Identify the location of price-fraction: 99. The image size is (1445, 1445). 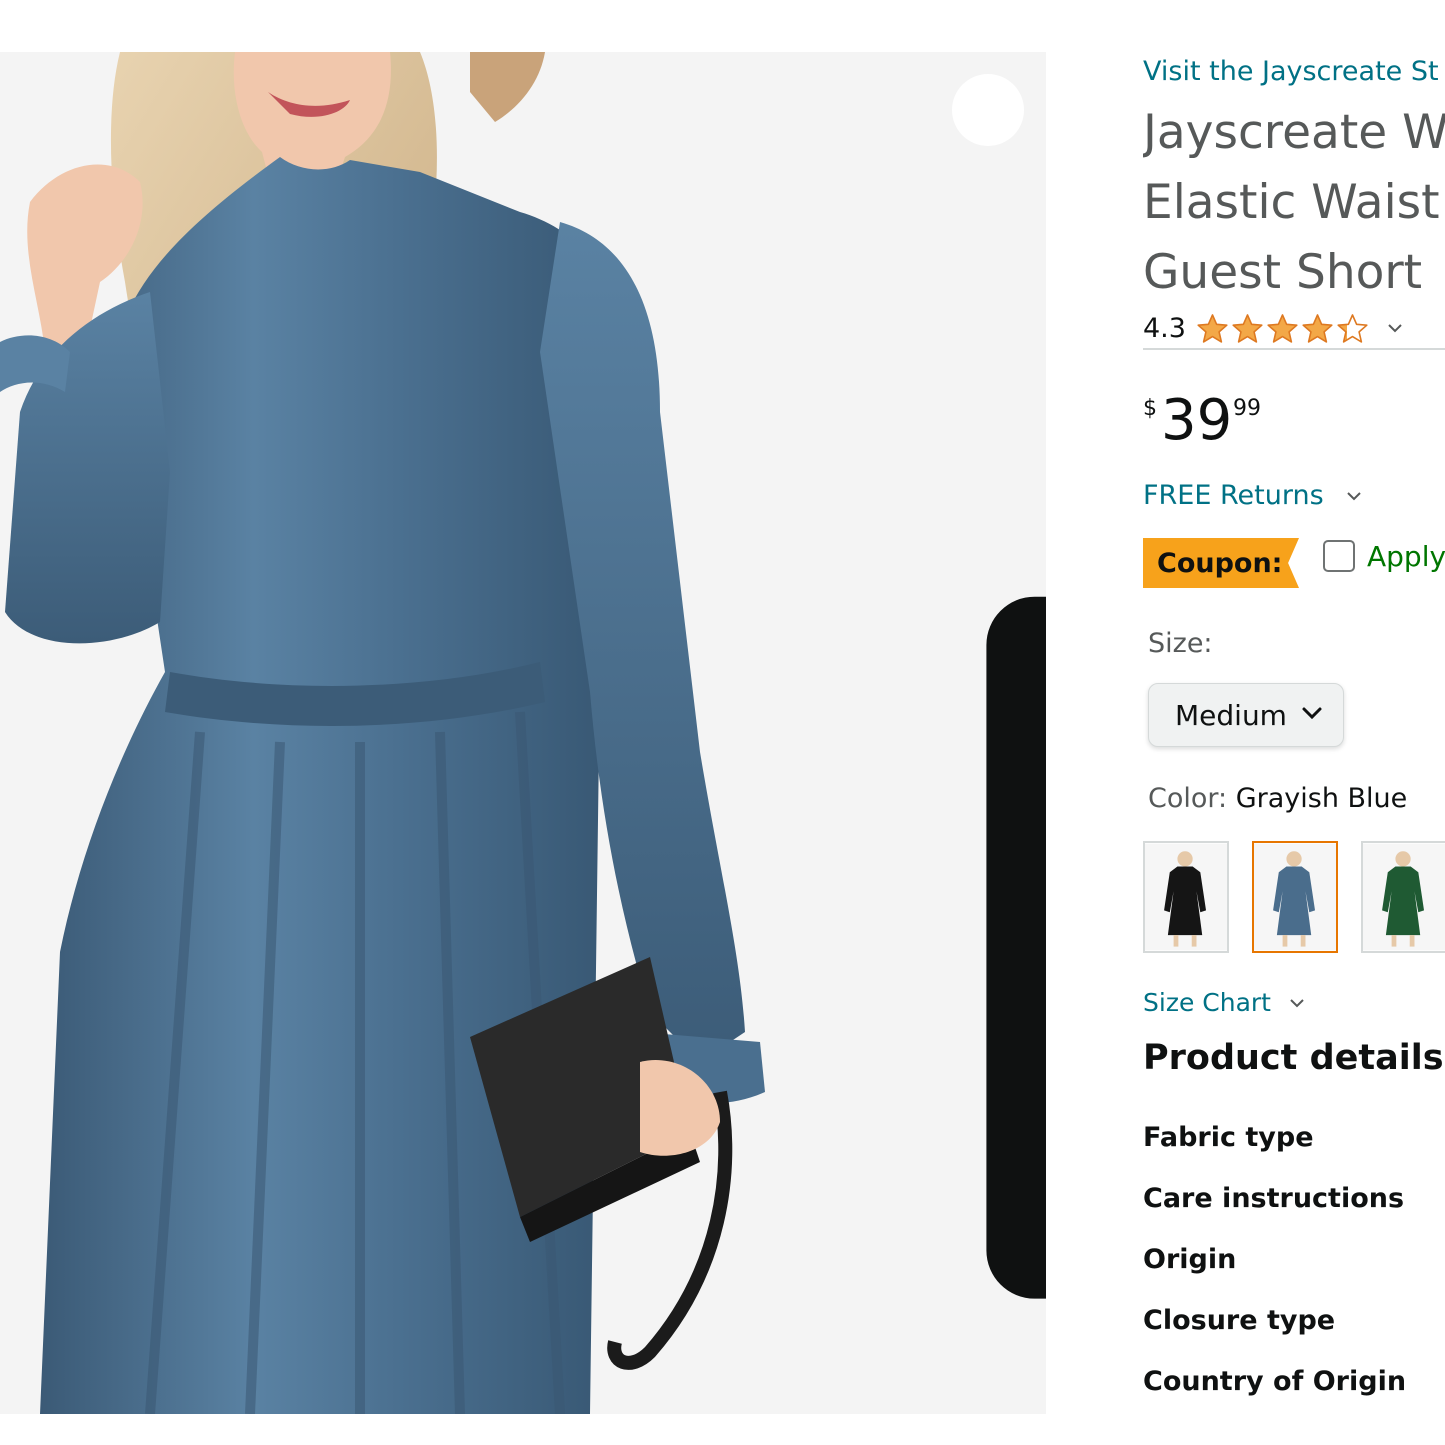
(1247, 408).